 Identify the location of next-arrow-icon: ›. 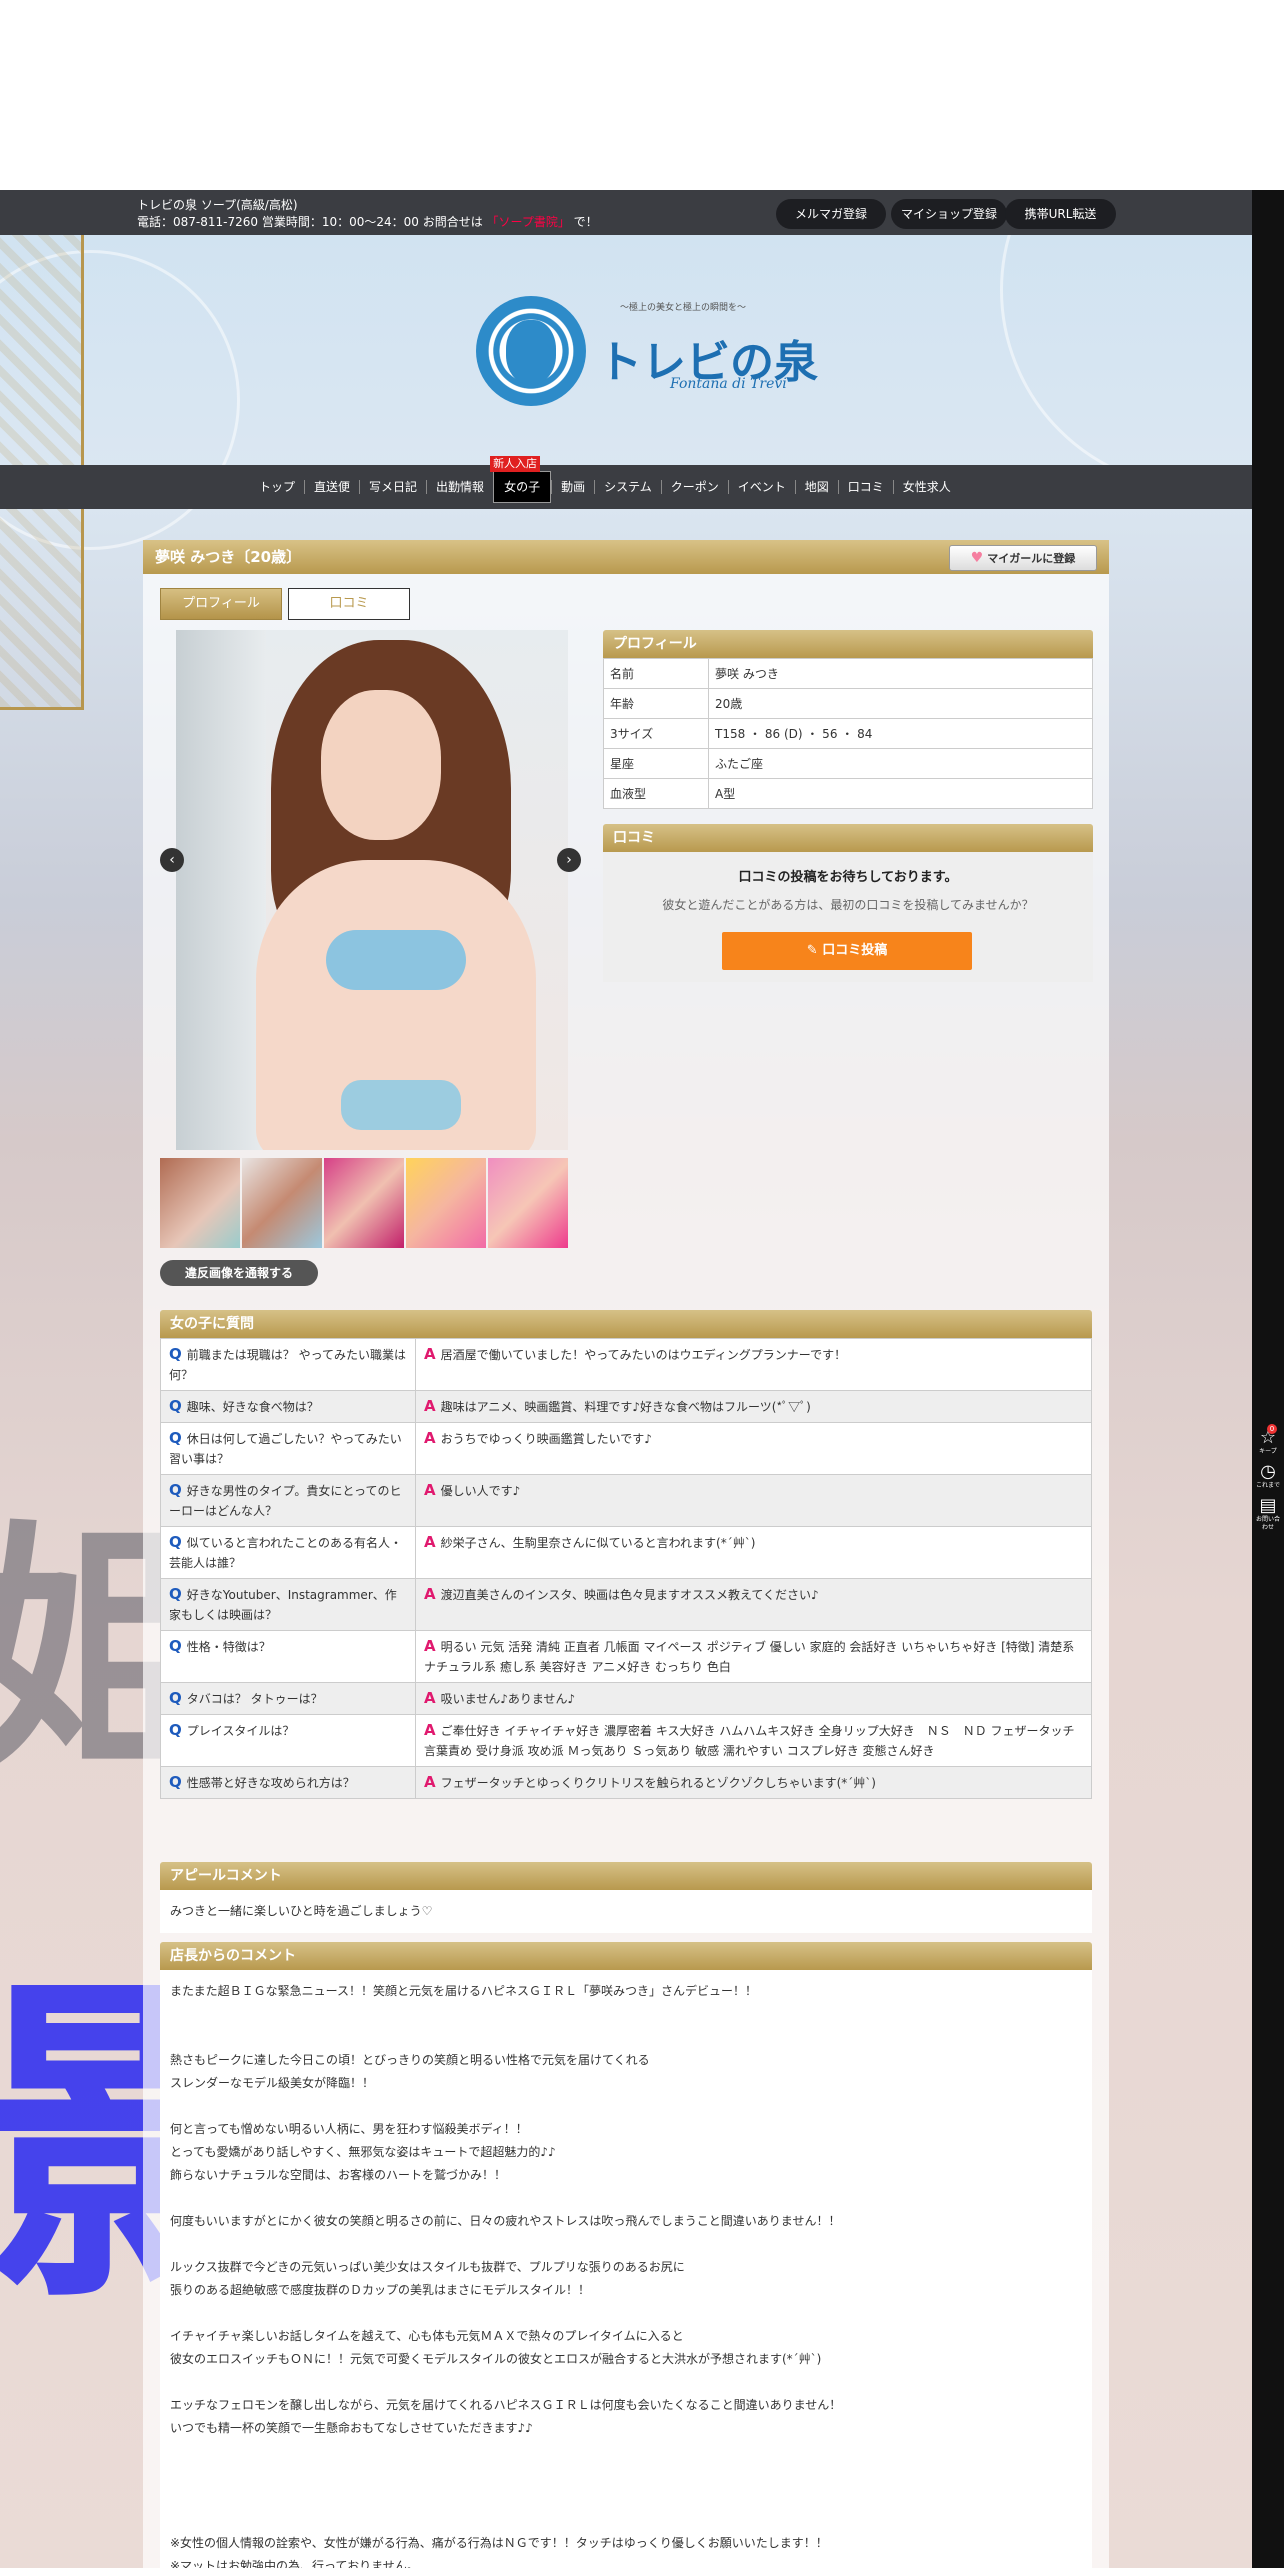
(569, 860).